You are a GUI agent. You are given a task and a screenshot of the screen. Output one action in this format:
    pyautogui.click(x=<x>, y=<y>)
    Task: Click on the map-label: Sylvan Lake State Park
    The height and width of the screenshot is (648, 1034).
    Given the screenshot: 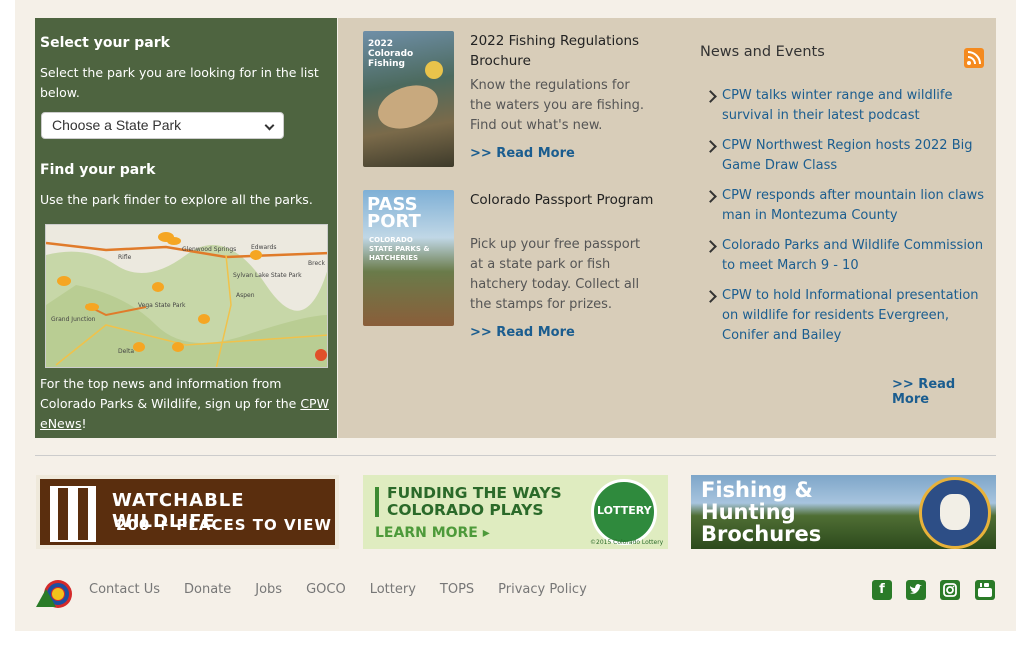 What is the action you would take?
    pyautogui.click(x=267, y=275)
    